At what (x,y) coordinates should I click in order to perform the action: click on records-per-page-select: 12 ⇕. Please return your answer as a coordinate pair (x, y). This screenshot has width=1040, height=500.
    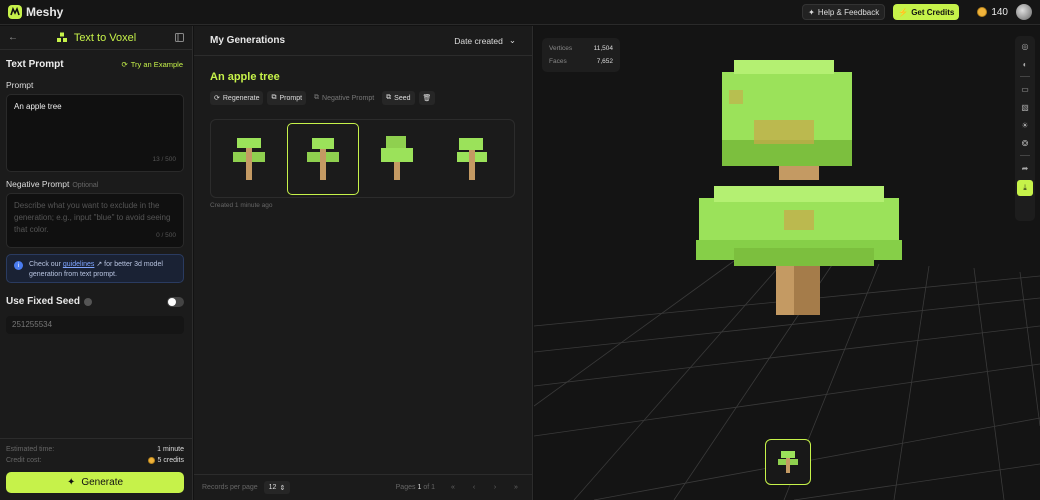
    Looking at the image, I should click on (277, 487).